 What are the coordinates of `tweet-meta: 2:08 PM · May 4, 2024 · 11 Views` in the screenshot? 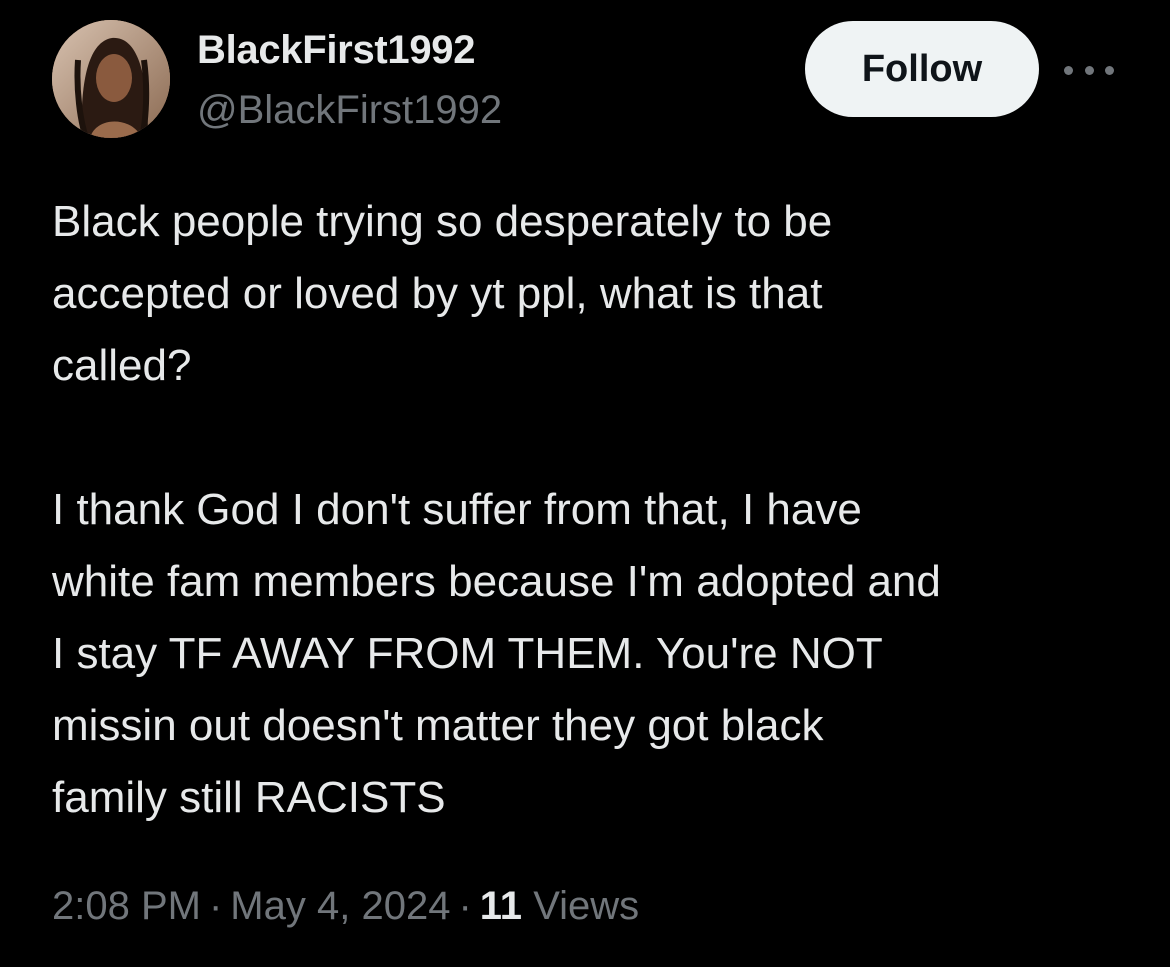 It's located at (345, 906).